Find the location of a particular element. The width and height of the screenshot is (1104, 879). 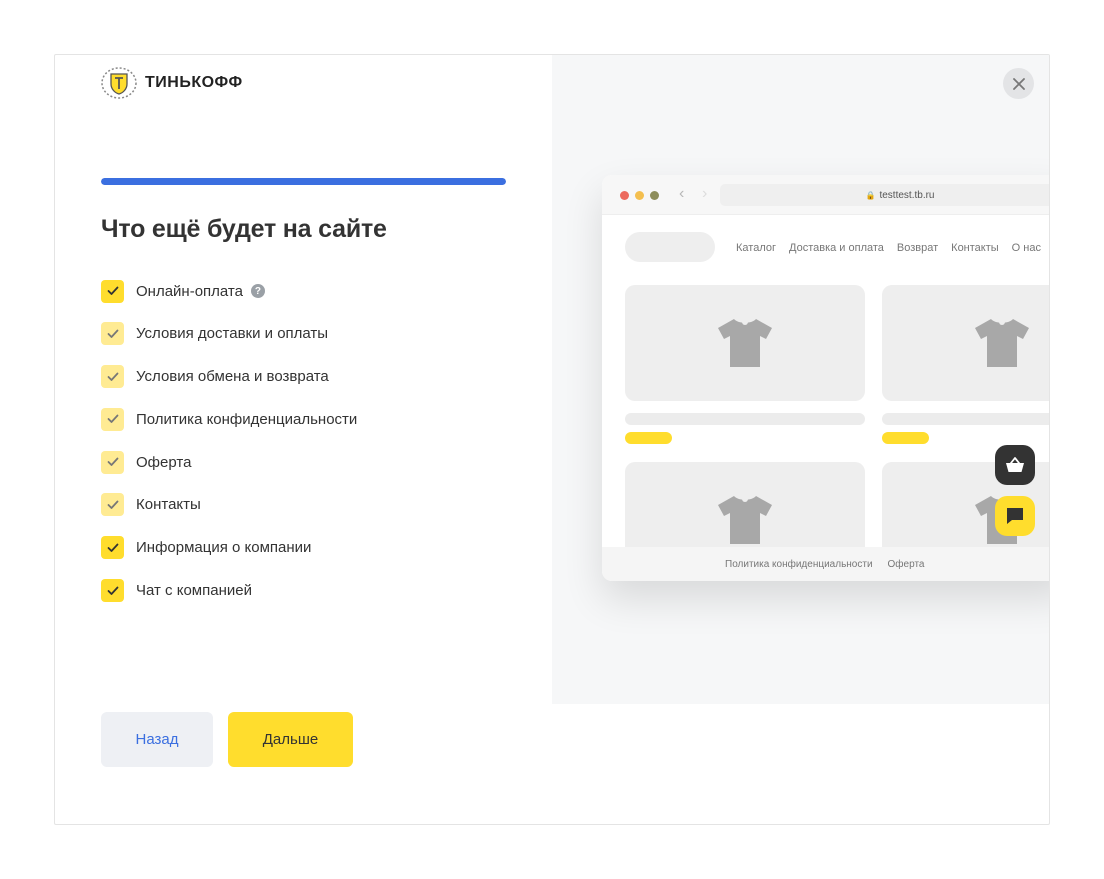

preview-menu-item: Доставка и оплата is located at coordinates (836, 248).